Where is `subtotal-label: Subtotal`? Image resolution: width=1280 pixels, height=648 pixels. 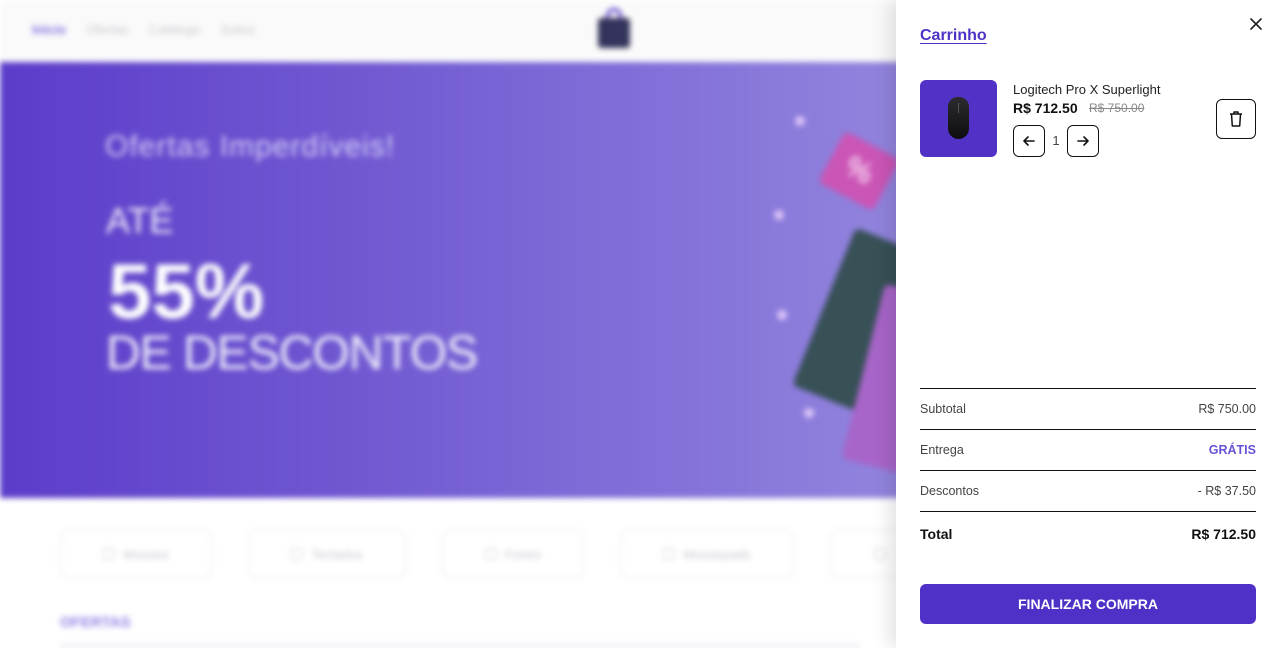 subtotal-label: Subtotal is located at coordinates (943, 409).